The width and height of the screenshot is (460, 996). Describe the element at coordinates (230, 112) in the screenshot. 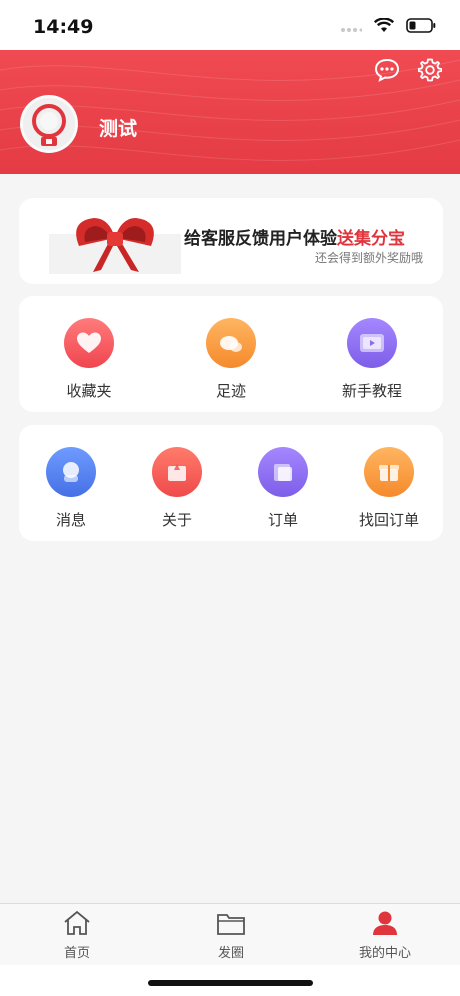

I see `profile-header: 测试` at that location.